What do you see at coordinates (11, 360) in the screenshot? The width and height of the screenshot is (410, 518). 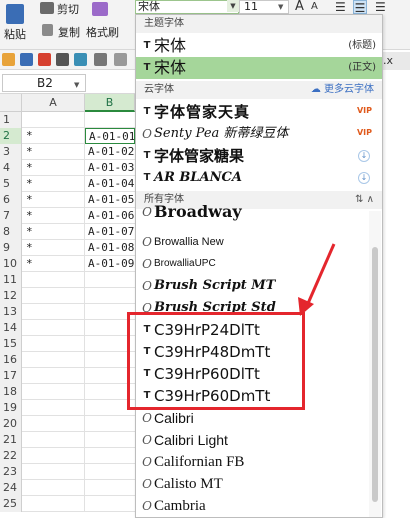 I see `row-header: 16` at bounding box center [11, 360].